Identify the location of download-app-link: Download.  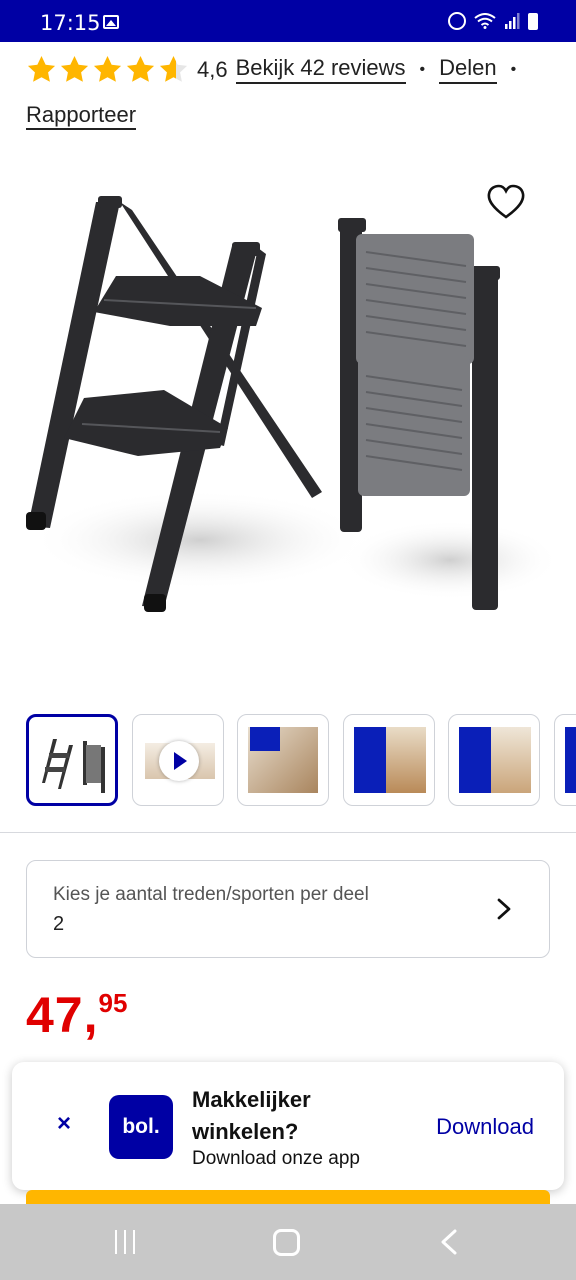
(485, 1127).